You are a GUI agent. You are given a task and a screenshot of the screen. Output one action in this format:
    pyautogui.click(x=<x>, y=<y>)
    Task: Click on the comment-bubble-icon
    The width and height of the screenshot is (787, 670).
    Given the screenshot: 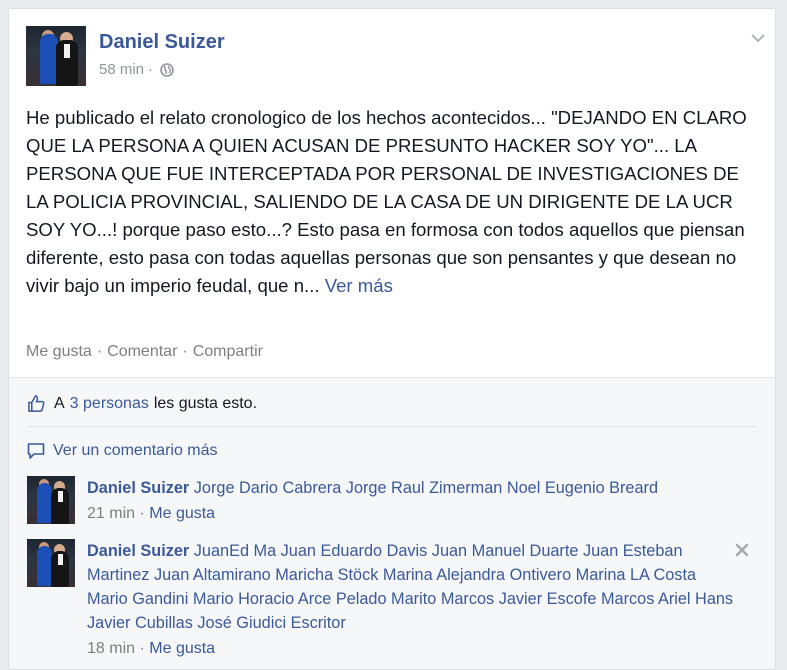 What is the action you would take?
    pyautogui.click(x=36, y=451)
    